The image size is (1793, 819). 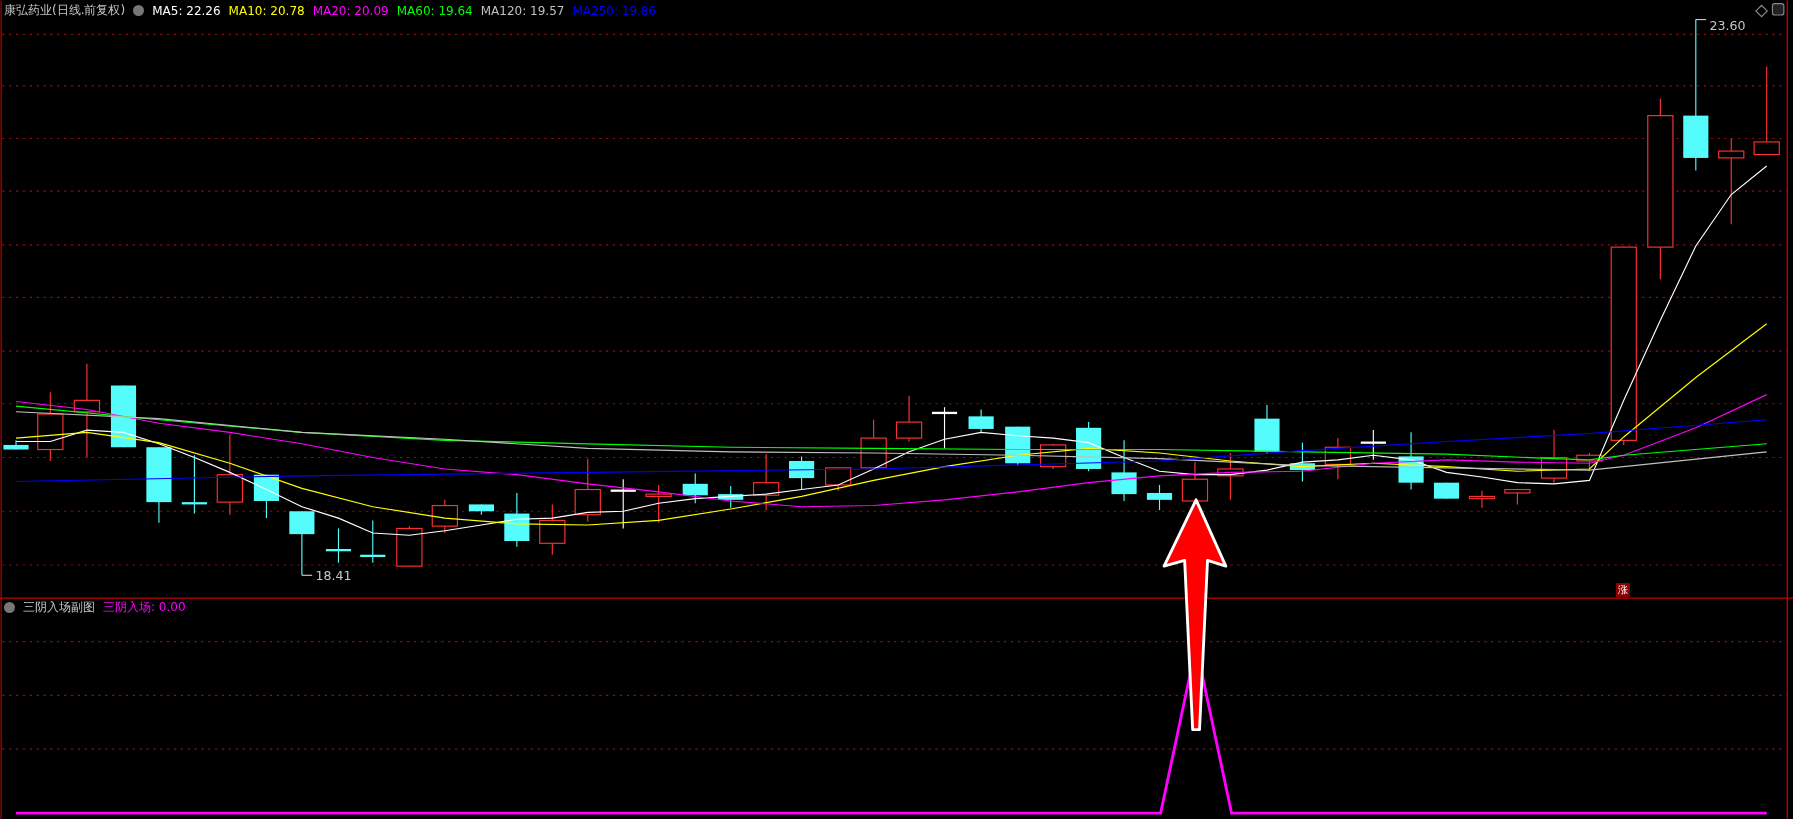 What do you see at coordinates (1727, 25) in the screenshot?
I see `high-price-label: 23.60` at bounding box center [1727, 25].